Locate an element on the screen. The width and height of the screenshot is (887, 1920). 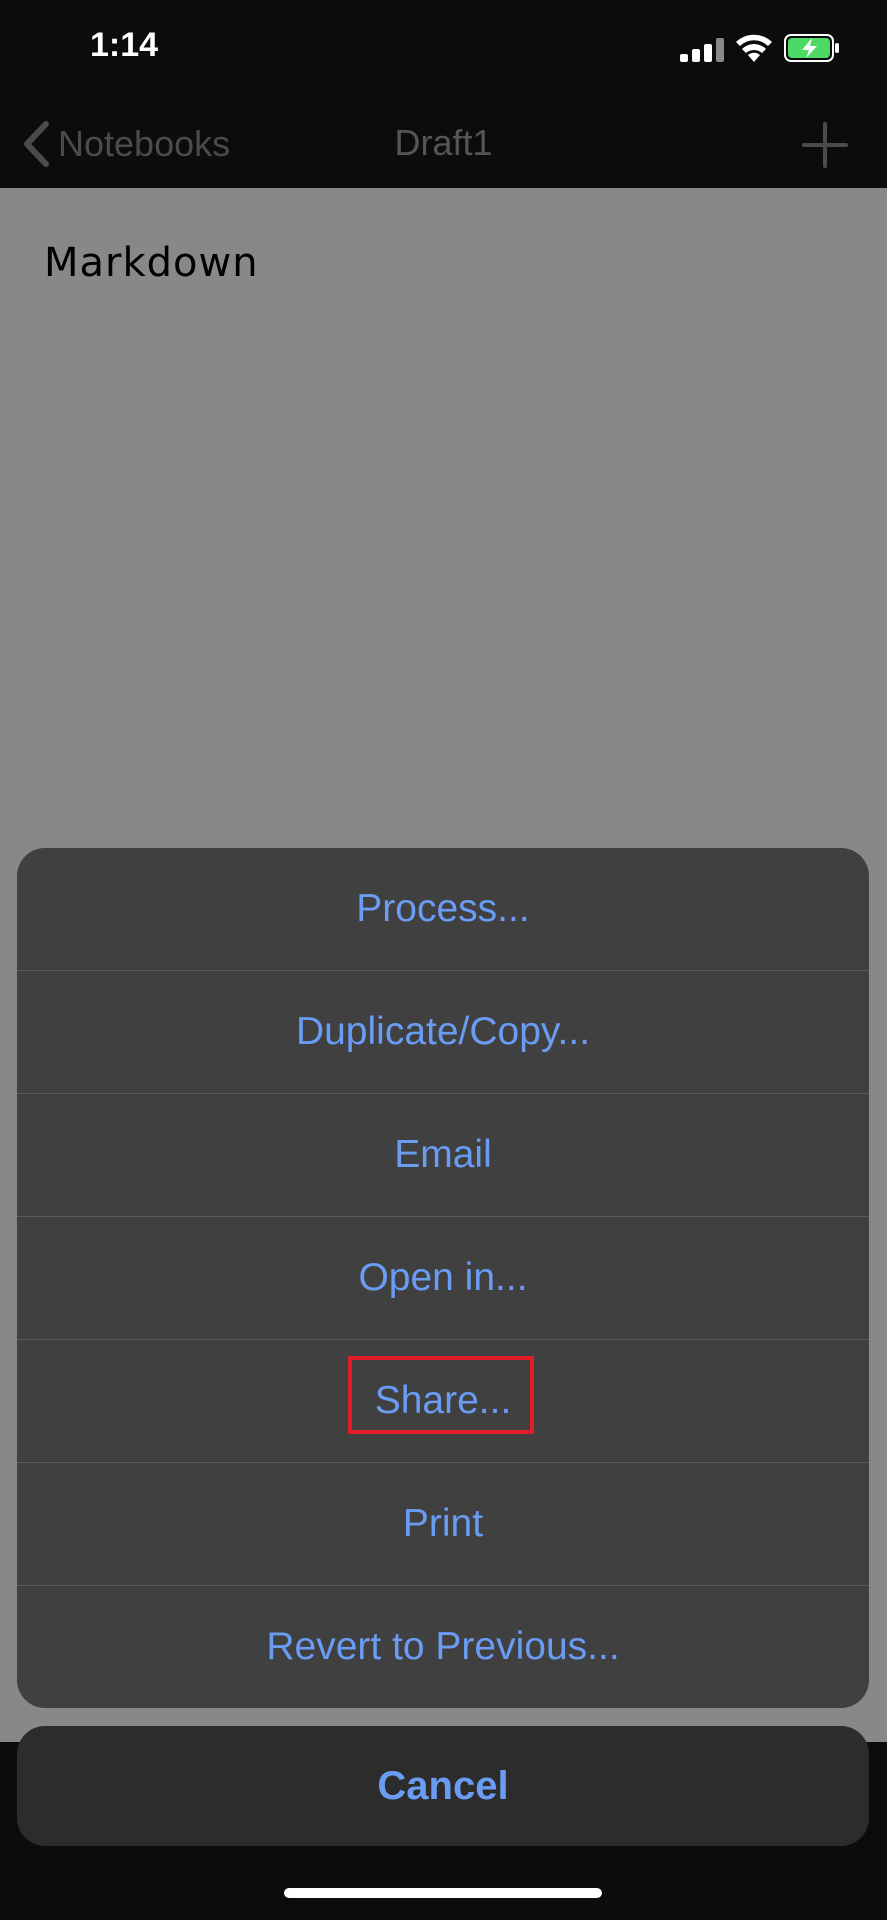
cellular-signal-icon is located at coordinates (702, 50).